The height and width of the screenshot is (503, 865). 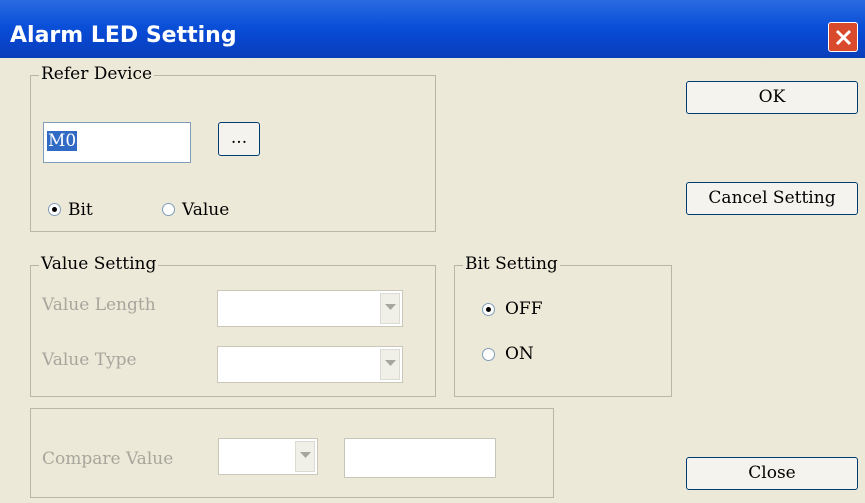 I want to click on value-length-label: Value Length, so click(x=99, y=305).